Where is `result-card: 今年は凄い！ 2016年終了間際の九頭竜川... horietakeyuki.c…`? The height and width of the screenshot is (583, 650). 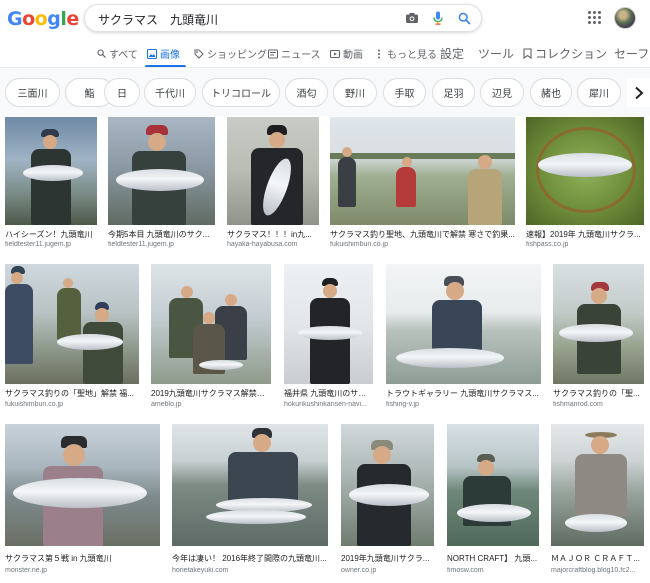
result-card: 今年は凄い！ 2016年終了間際の九頭竜川... horietakeyuki.c… is located at coordinates (250, 501).